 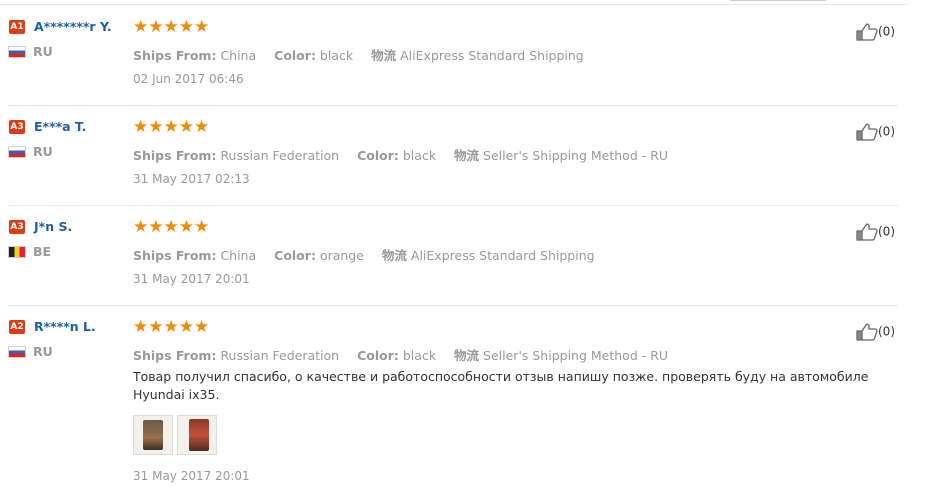 What do you see at coordinates (53, 226) in the screenshot?
I see `reviewer-name: J*n S.` at bounding box center [53, 226].